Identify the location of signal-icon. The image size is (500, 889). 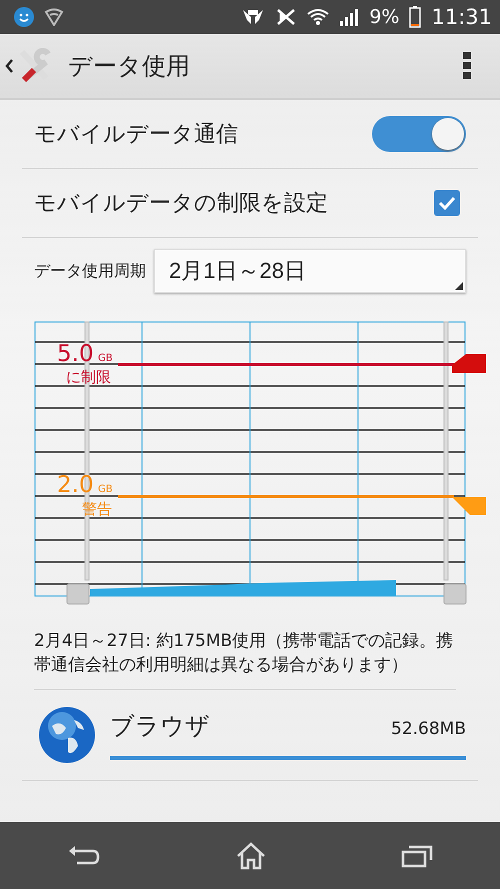
(349, 17).